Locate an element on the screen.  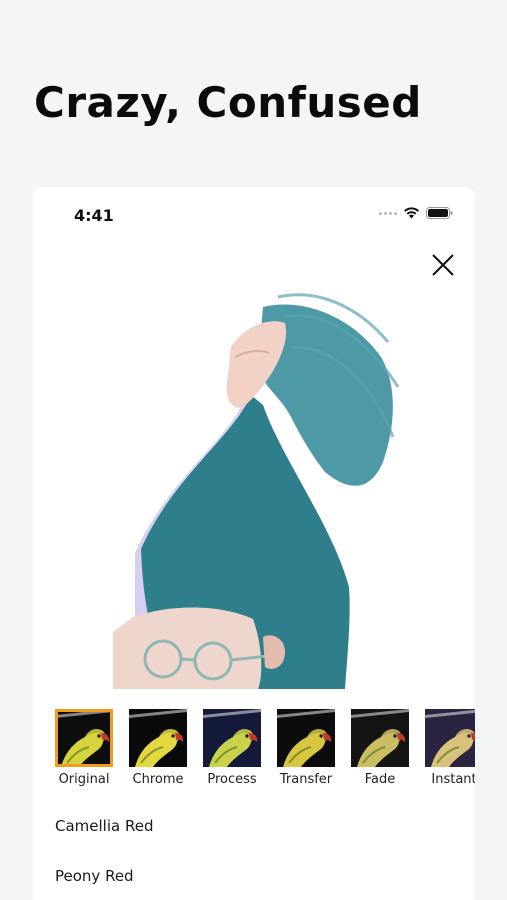
filter-label: Instant is located at coordinates (453, 779).